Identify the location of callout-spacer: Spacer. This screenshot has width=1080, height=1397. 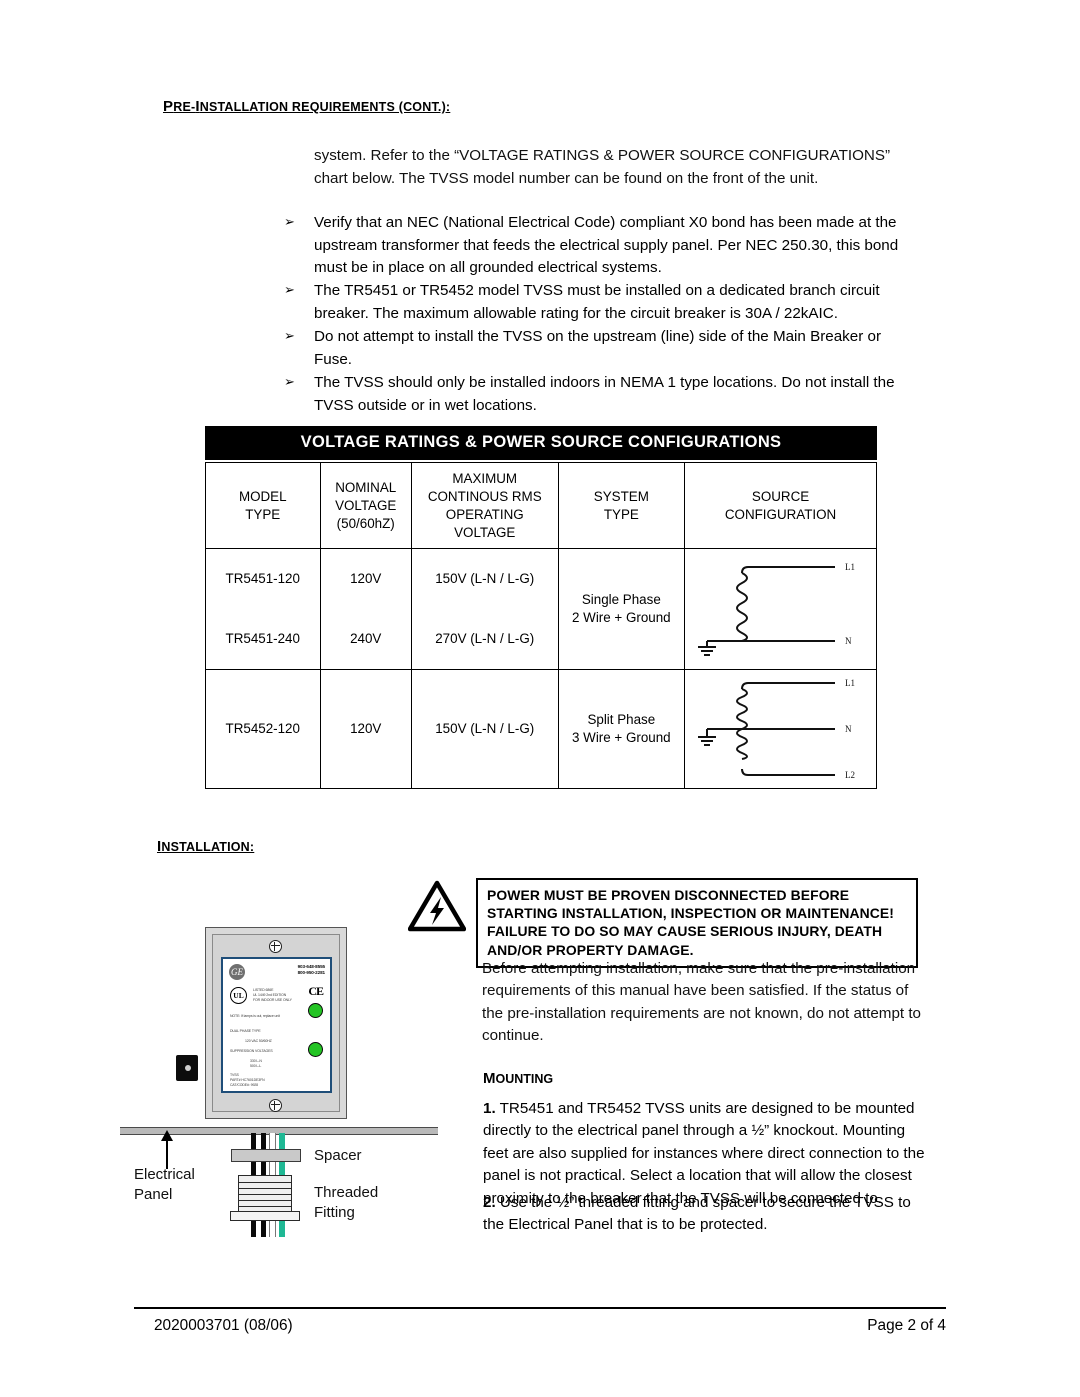
(338, 1155).